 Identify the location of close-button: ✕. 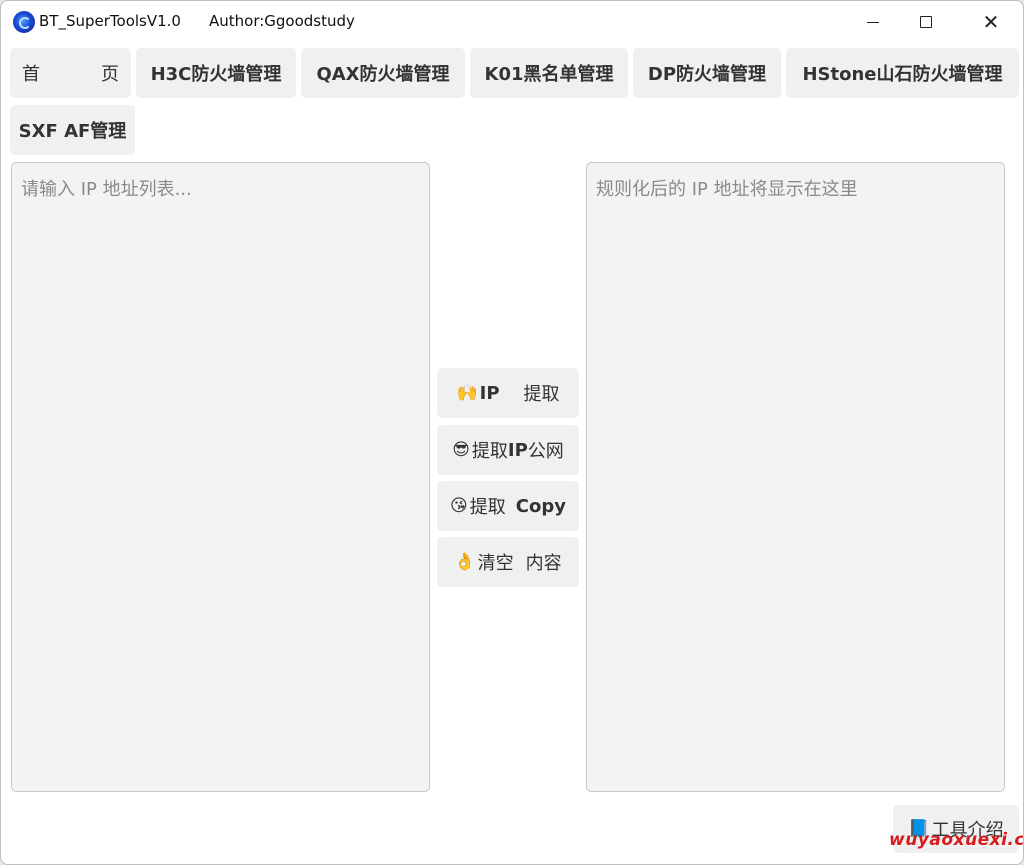
(991, 22).